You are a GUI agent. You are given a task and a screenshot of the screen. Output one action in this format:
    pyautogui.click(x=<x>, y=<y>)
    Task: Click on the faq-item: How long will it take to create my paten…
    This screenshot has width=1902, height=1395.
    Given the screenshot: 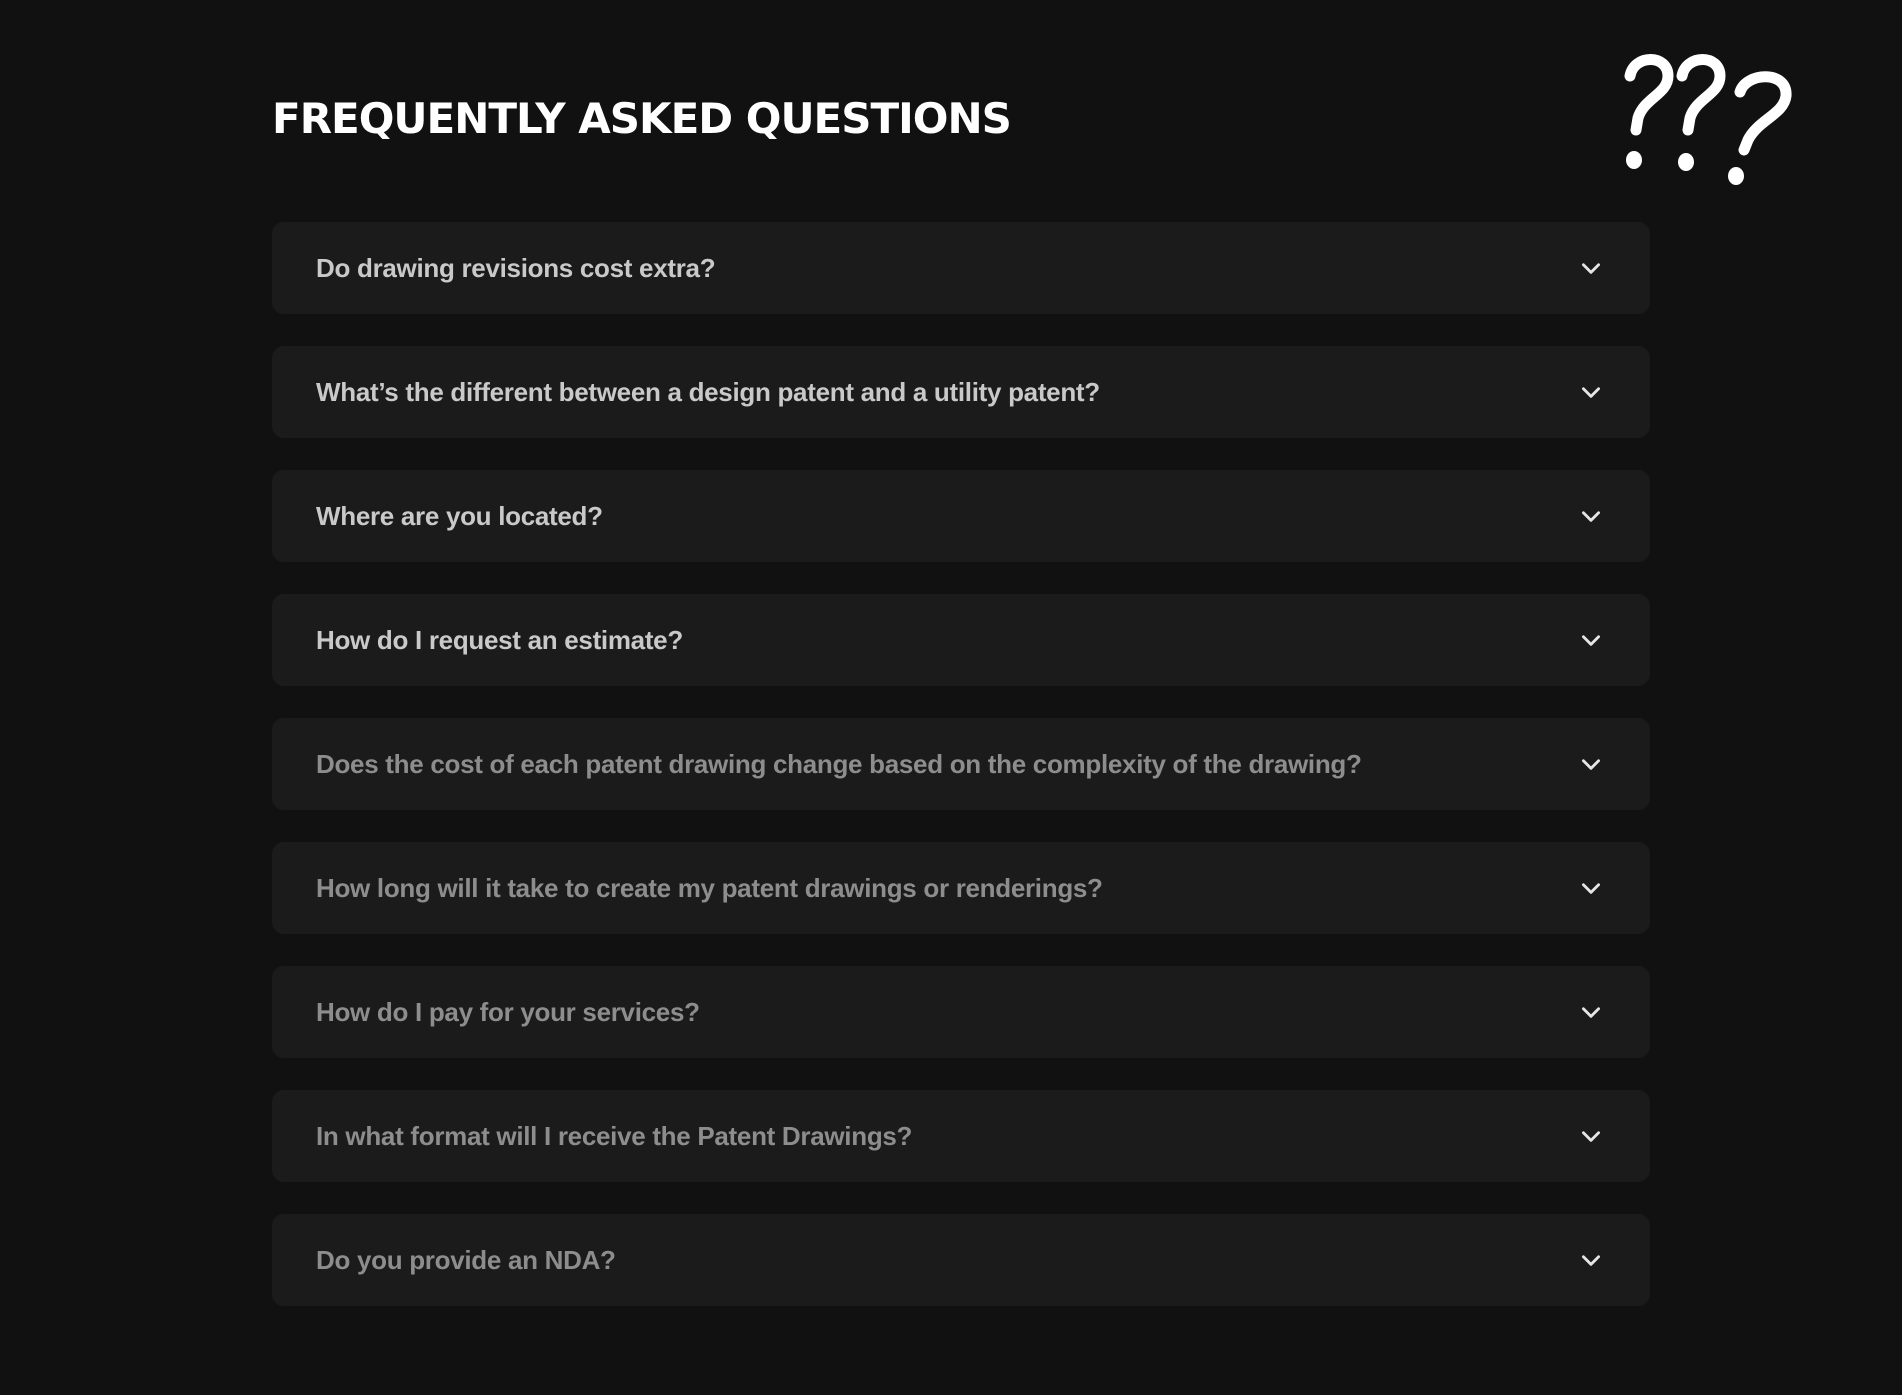 What is the action you would take?
    pyautogui.click(x=961, y=888)
    